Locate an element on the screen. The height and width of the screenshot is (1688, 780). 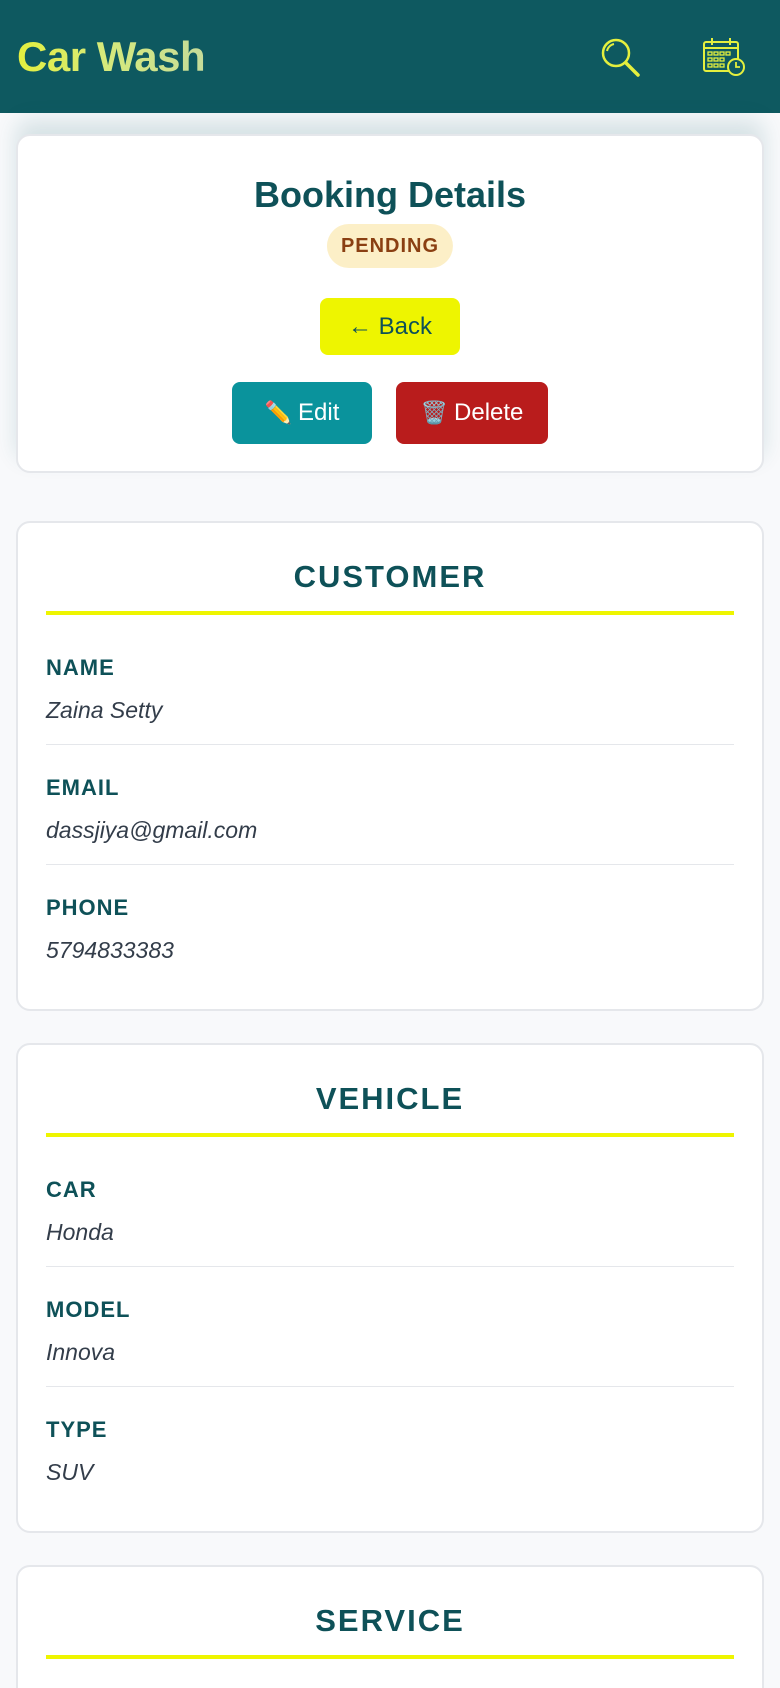
search-button is located at coordinates (620, 57).